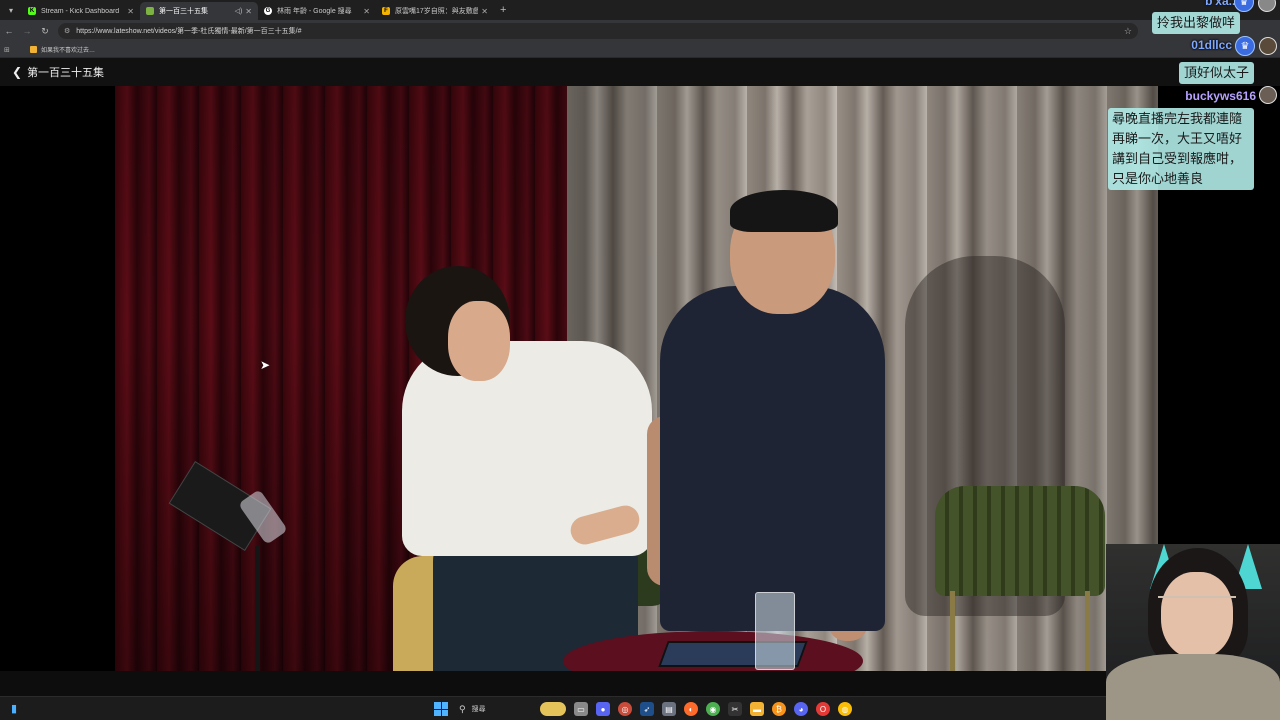 The width and height of the screenshot is (1280, 720). Describe the element at coordinates (479, 341) in the screenshot. I see `seated-man-face` at that location.